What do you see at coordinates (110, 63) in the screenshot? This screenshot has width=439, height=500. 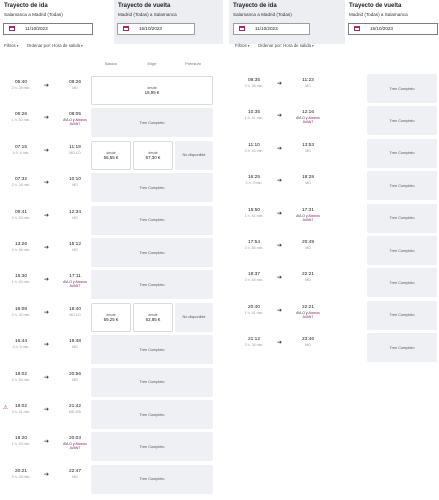 I see `column-basic: Básico` at bounding box center [110, 63].